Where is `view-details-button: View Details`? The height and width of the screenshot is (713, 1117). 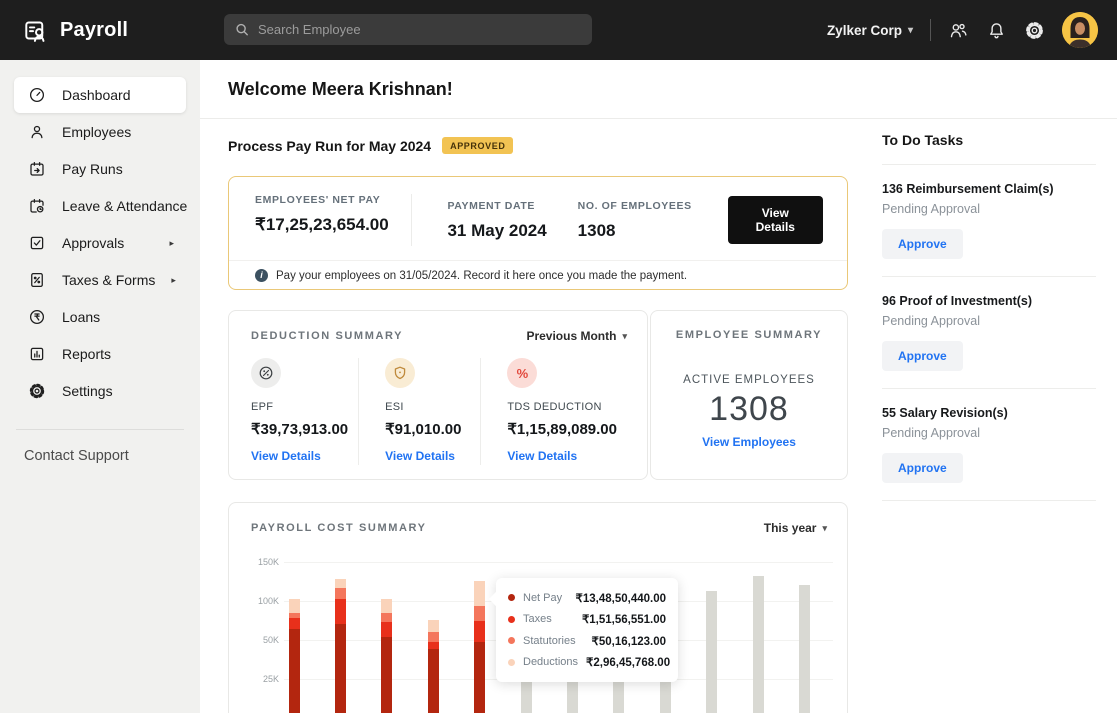 view-details-button: View Details is located at coordinates (775, 220).